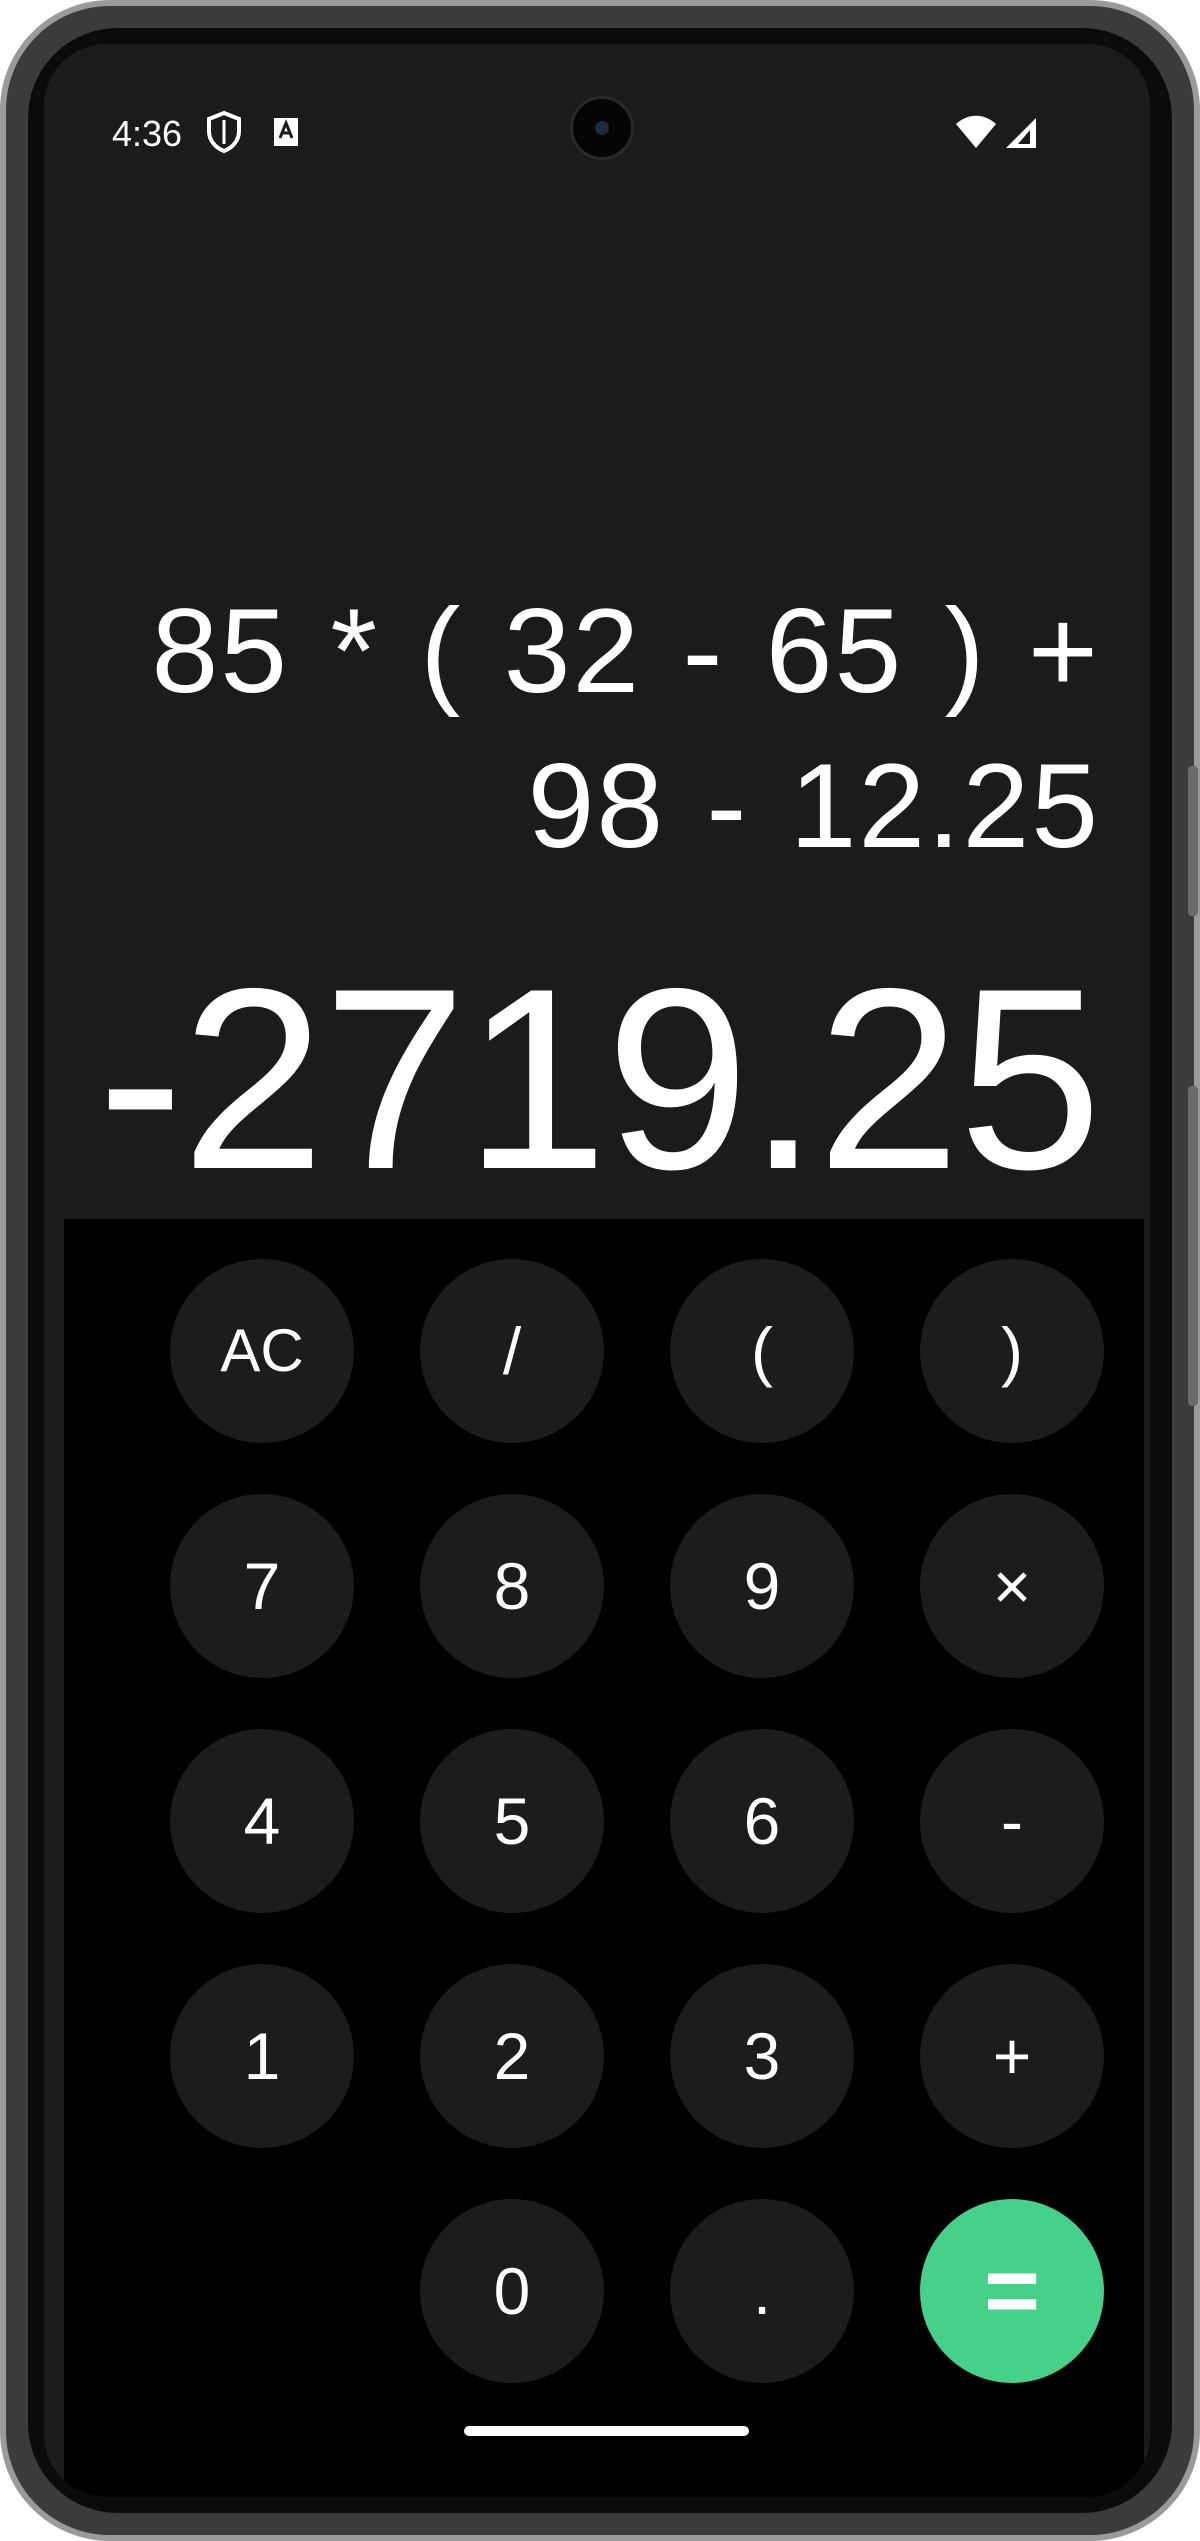 The width and height of the screenshot is (1200, 2541). Describe the element at coordinates (224, 132) in the screenshot. I see `shield-icon` at that location.